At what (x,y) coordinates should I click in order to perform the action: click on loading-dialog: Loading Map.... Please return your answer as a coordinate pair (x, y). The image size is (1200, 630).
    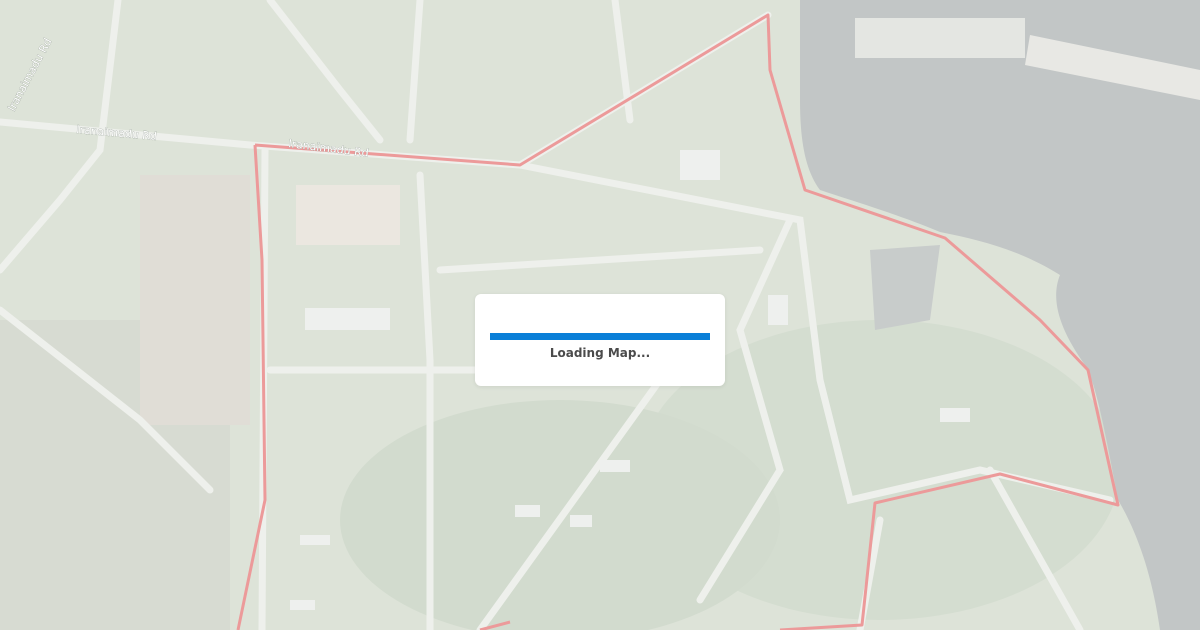
    Looking at the image, I should click on (600, 340).